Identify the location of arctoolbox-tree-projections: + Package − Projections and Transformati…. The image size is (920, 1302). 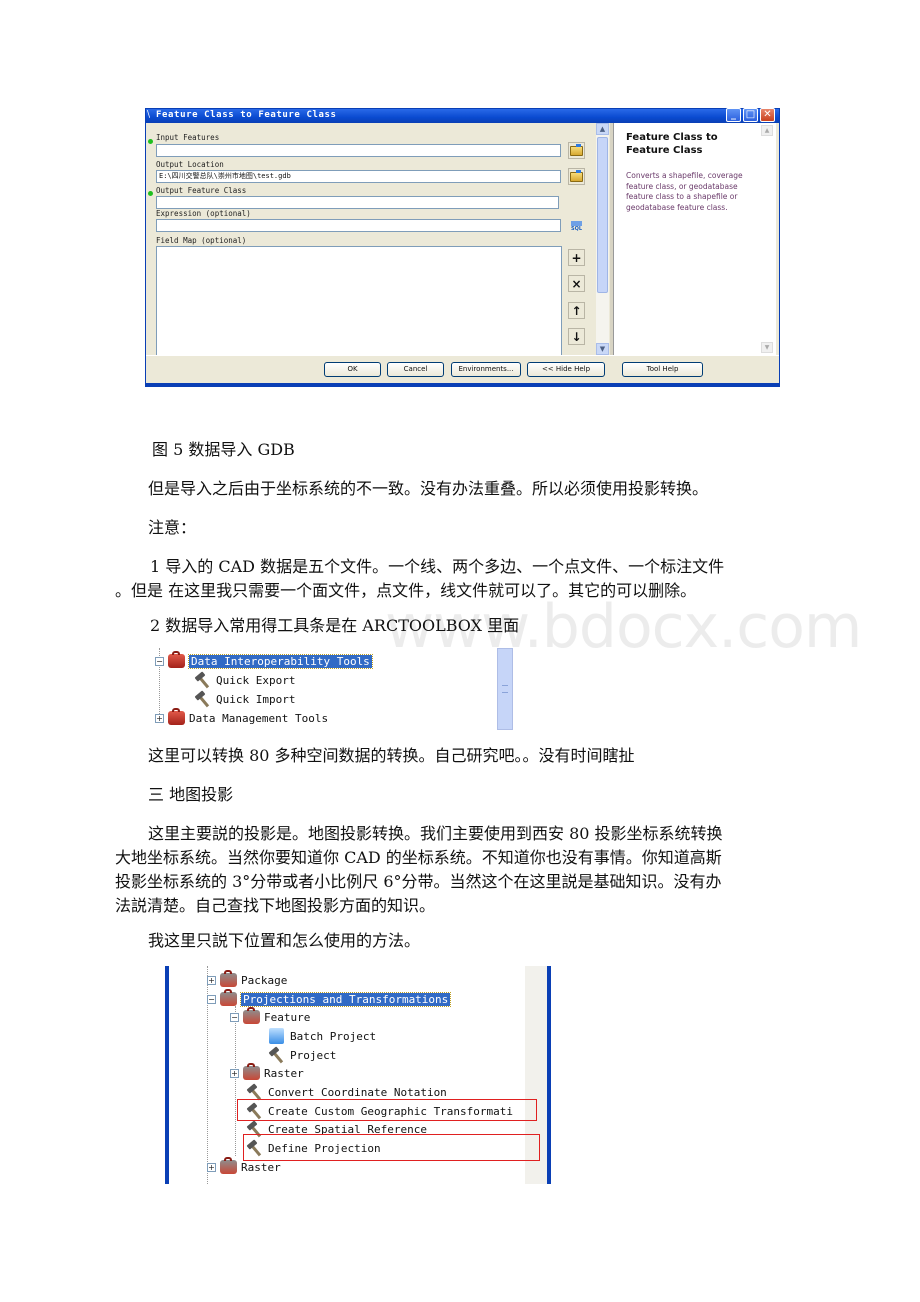
(358, 1075).